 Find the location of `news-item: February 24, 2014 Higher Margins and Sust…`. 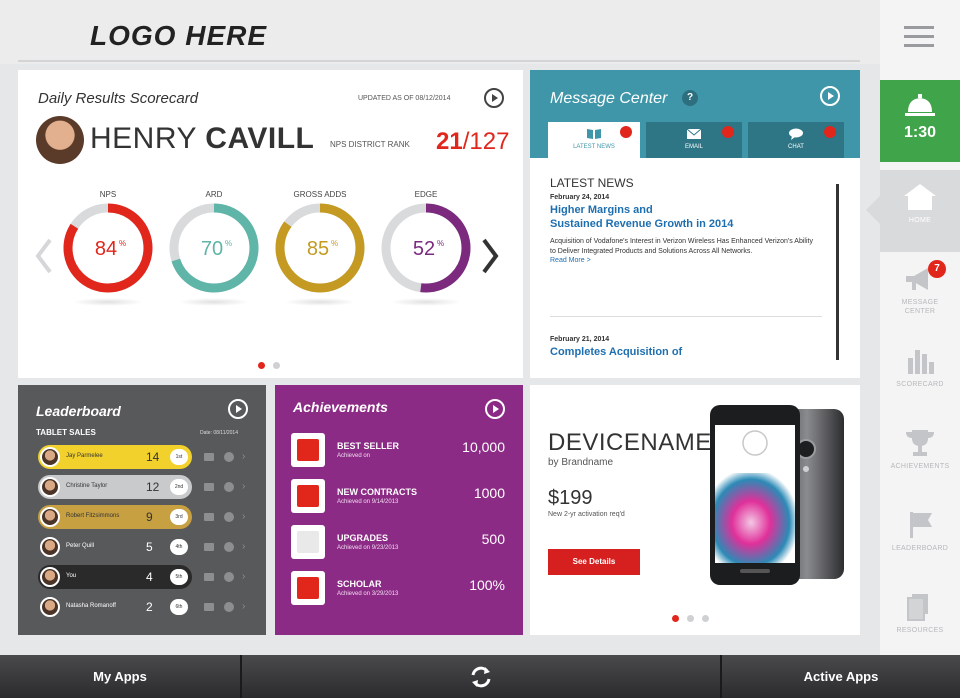

news-item: February 24, 2014 Higher Margins and Sust… is located at coordinates (685, 229).